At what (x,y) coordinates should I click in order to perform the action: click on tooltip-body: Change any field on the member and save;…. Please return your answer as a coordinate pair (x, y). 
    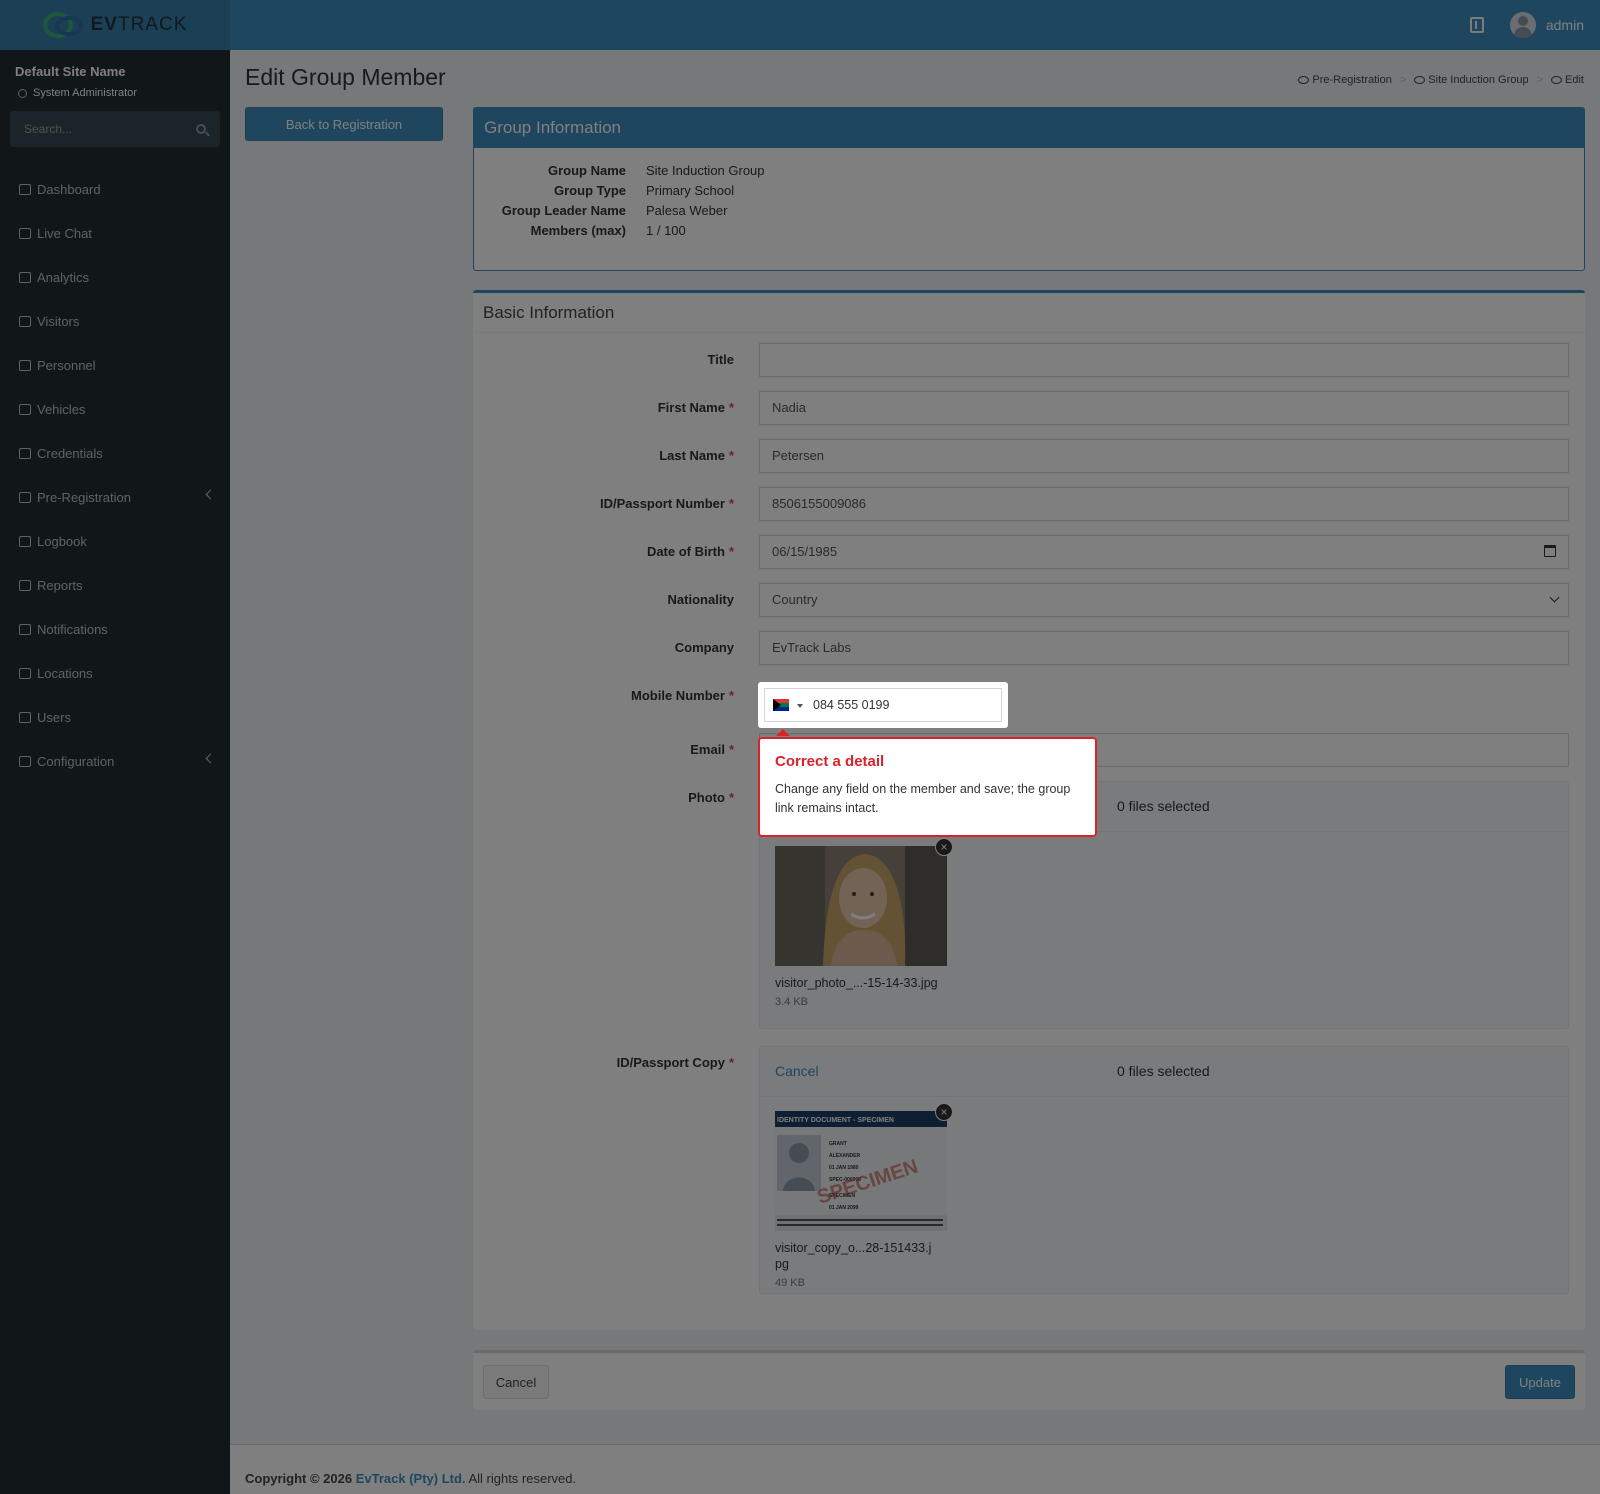
    Looking at the image, I should click on (923, 798).